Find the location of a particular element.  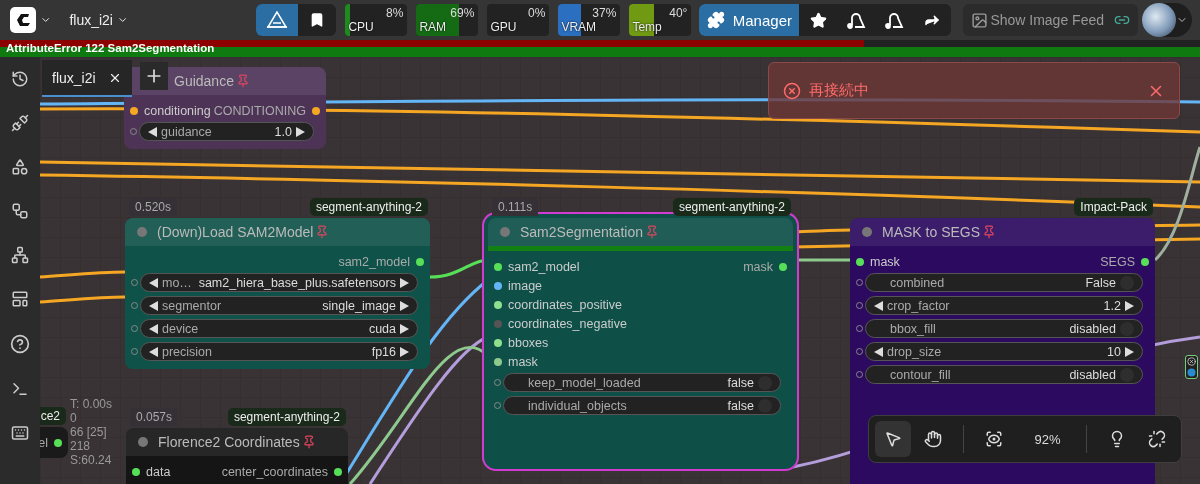

select-tool-button is located at coordinates (893, 439).